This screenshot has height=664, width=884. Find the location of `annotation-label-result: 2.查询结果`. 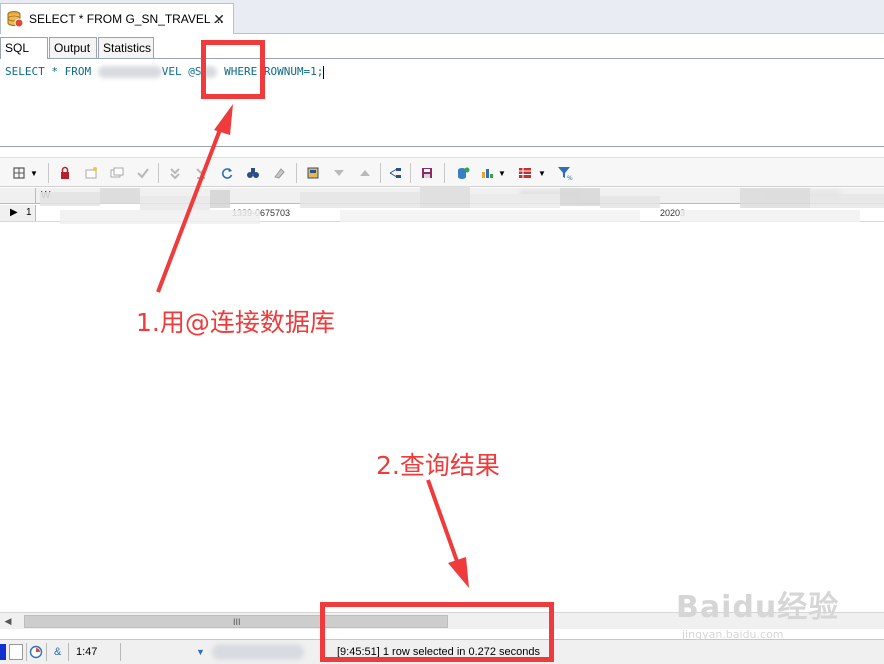

annotation-label-result: 2.查询结果 is located at coordinates (438, 465).